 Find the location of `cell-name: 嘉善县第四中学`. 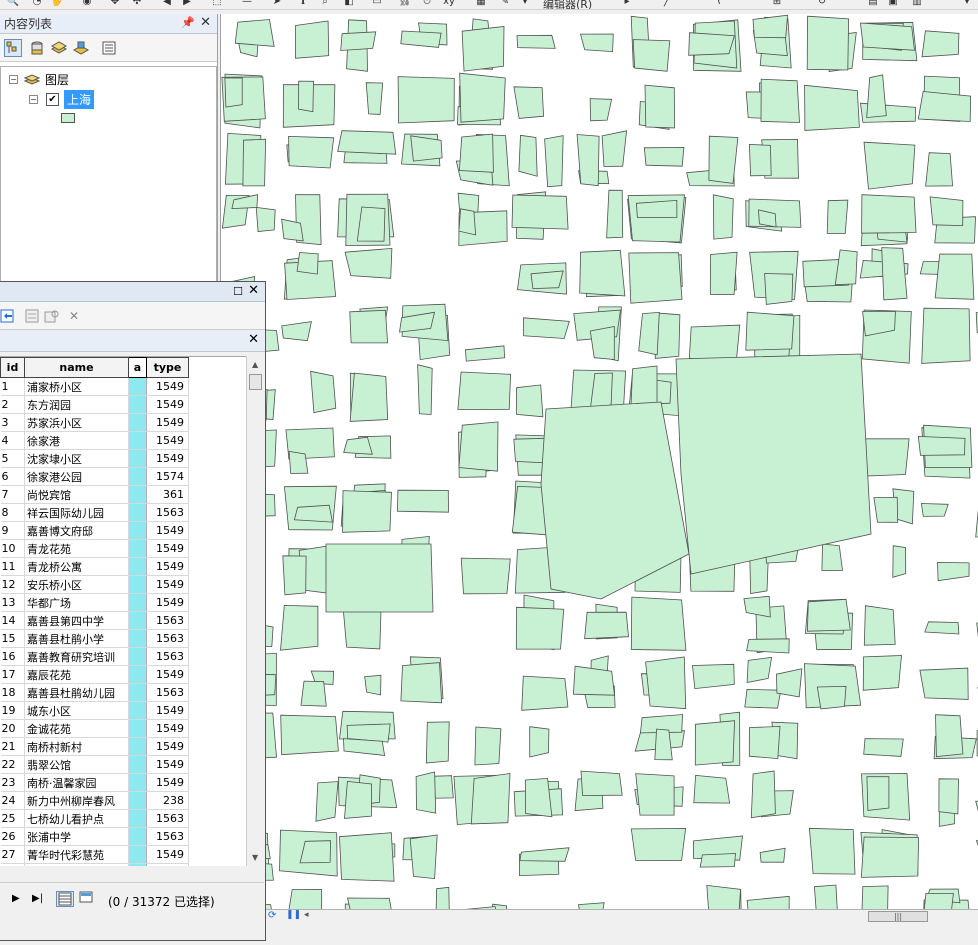

cell-name: 嘉善县第四中学 is located at coordinates (76, 620).